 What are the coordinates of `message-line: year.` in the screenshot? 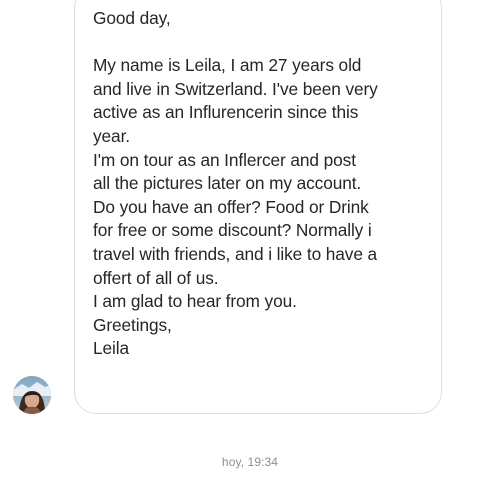 It's located at (111, 135).